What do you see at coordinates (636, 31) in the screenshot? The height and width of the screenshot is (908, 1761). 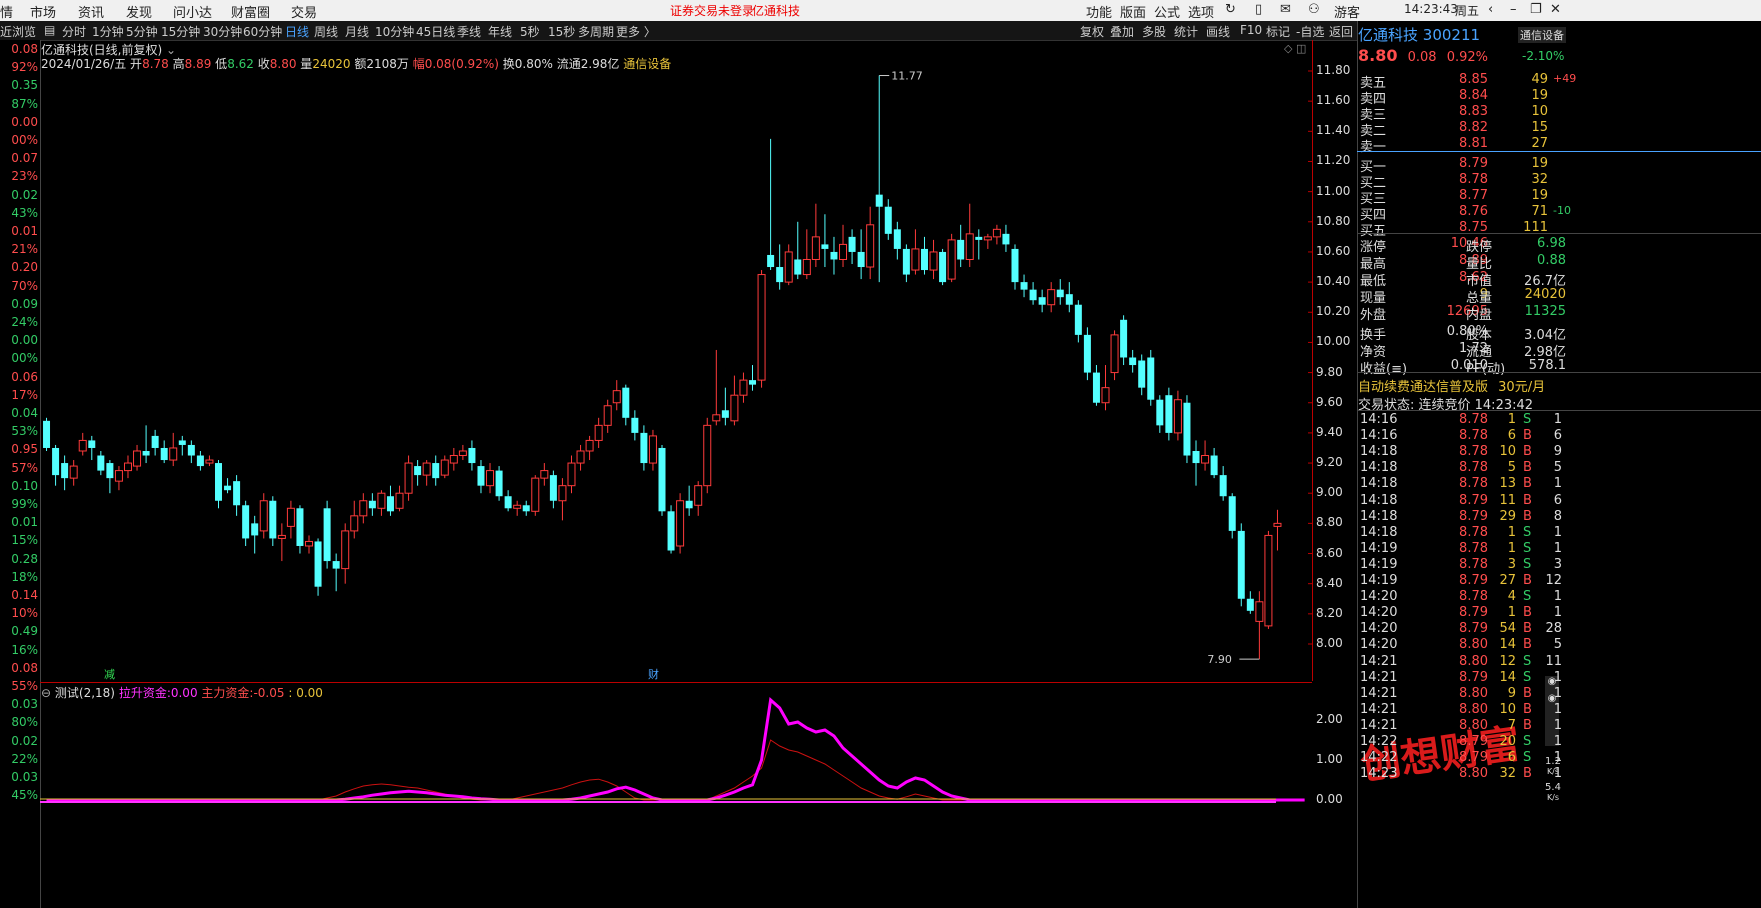 I see `tab-period-more: 更多 〉` at bounding box center [636, 31].